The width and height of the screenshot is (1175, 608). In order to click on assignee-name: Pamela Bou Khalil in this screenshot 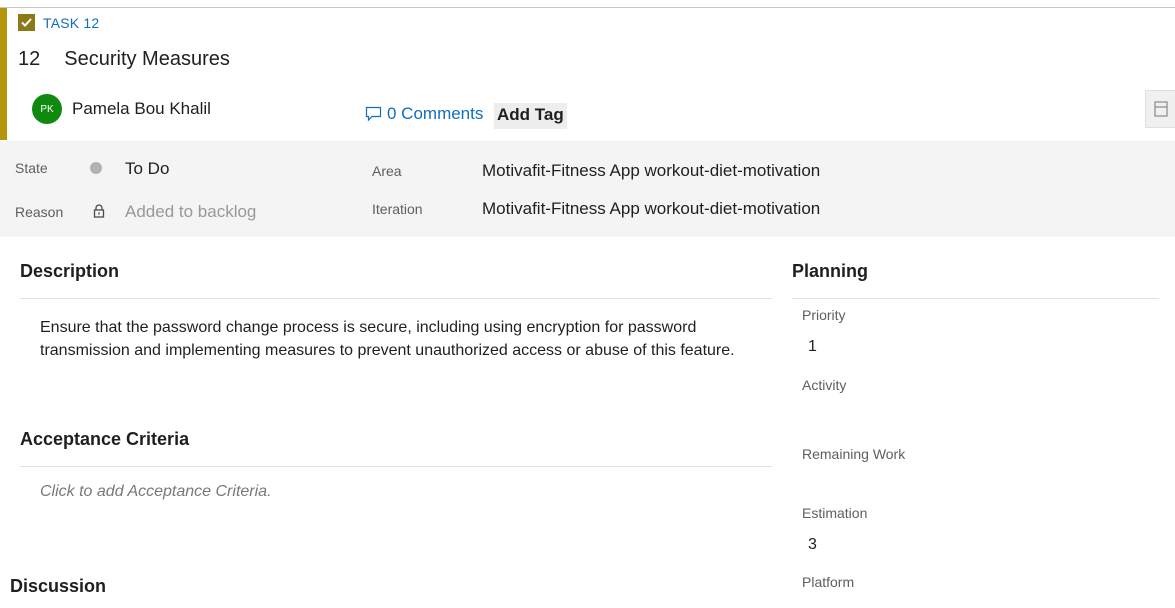, I will do `click(141, 108)`.